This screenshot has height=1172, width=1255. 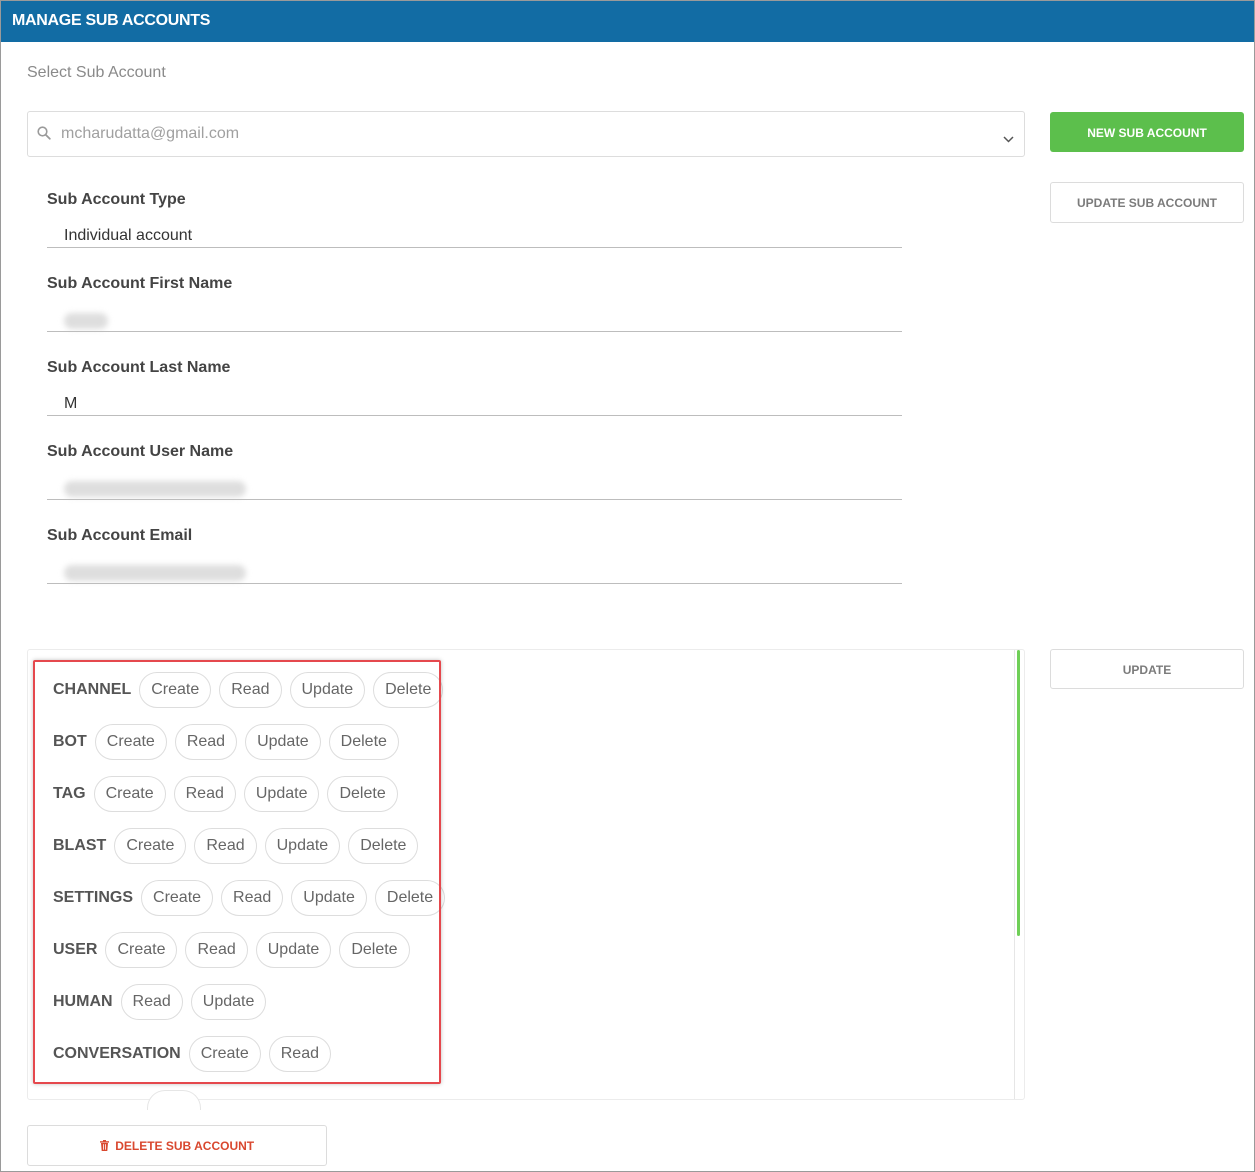 I want to click on scrollbar-thumb, so click(x=1018, y=793).